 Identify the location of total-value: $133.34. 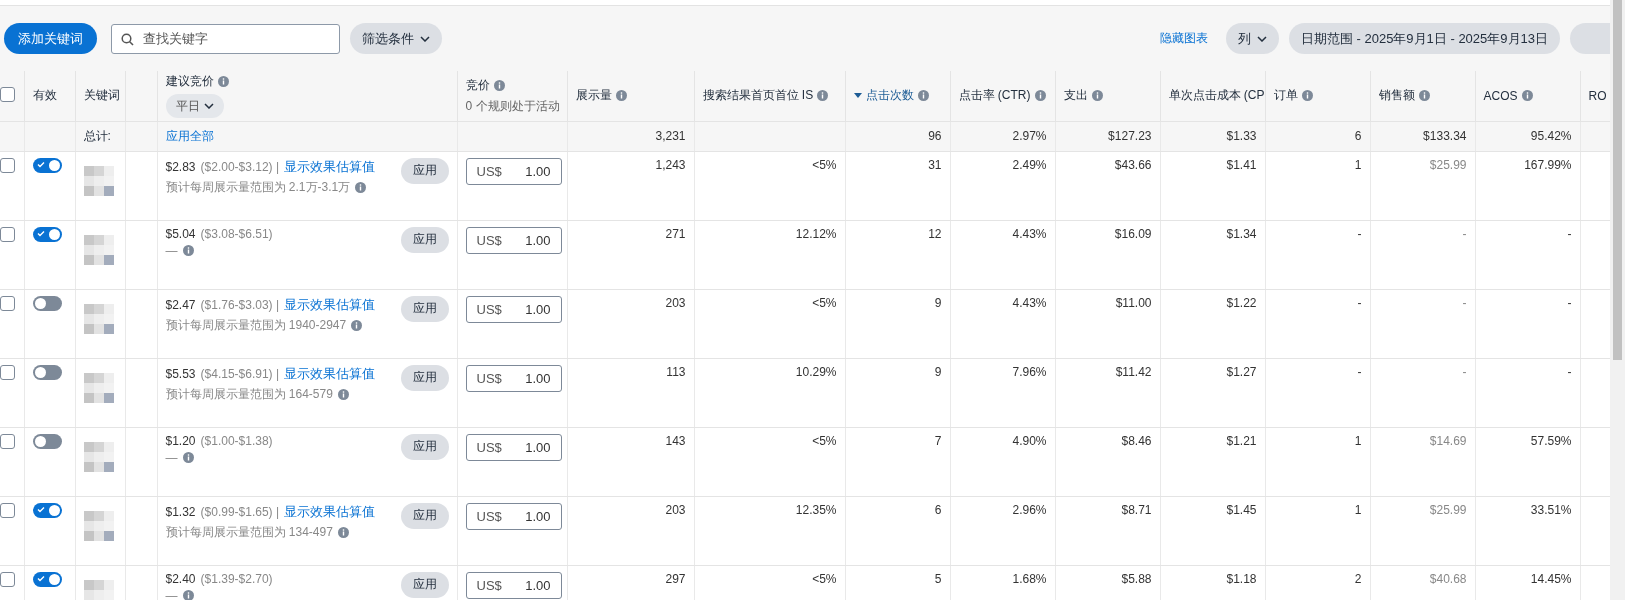
(1444, 136).